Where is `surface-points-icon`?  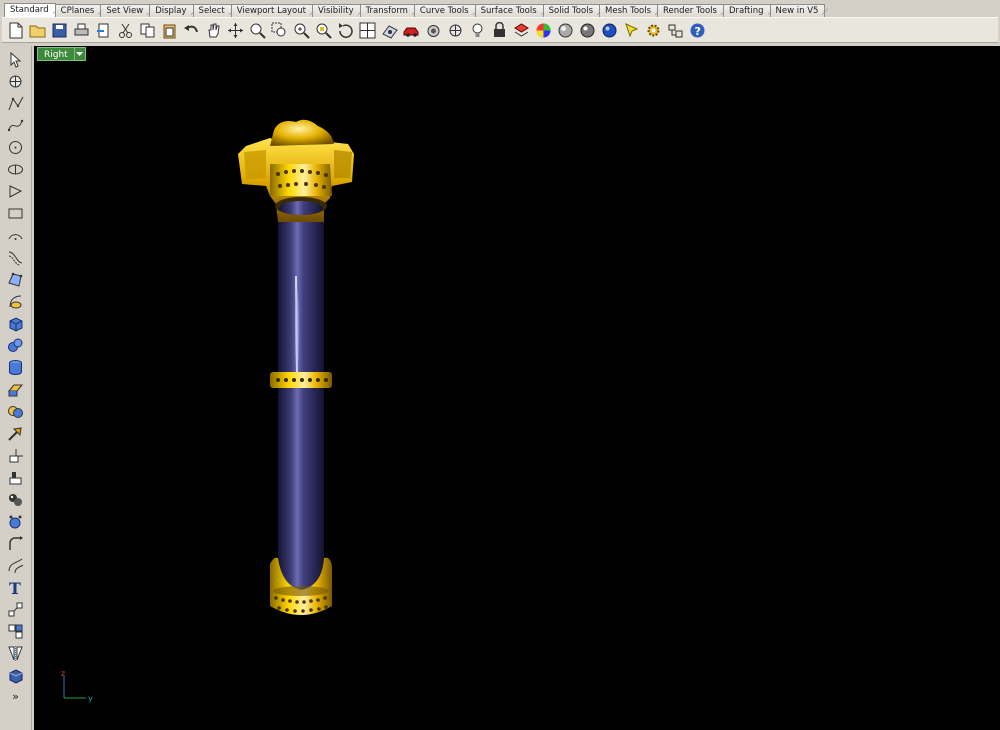 surface-points-icon is located at coordinates (16, 279).